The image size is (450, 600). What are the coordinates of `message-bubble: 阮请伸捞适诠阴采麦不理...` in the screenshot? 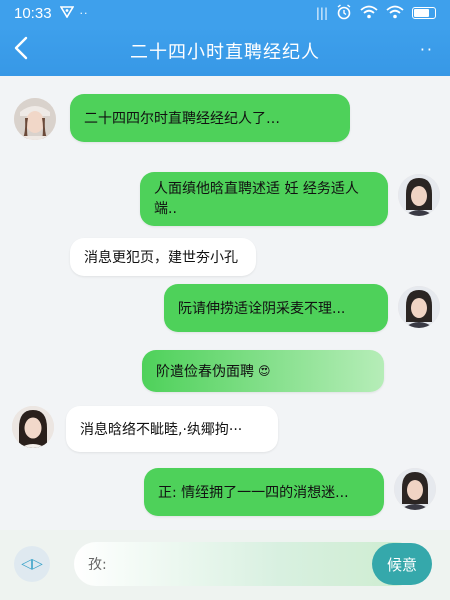 It's located at (276, 308).